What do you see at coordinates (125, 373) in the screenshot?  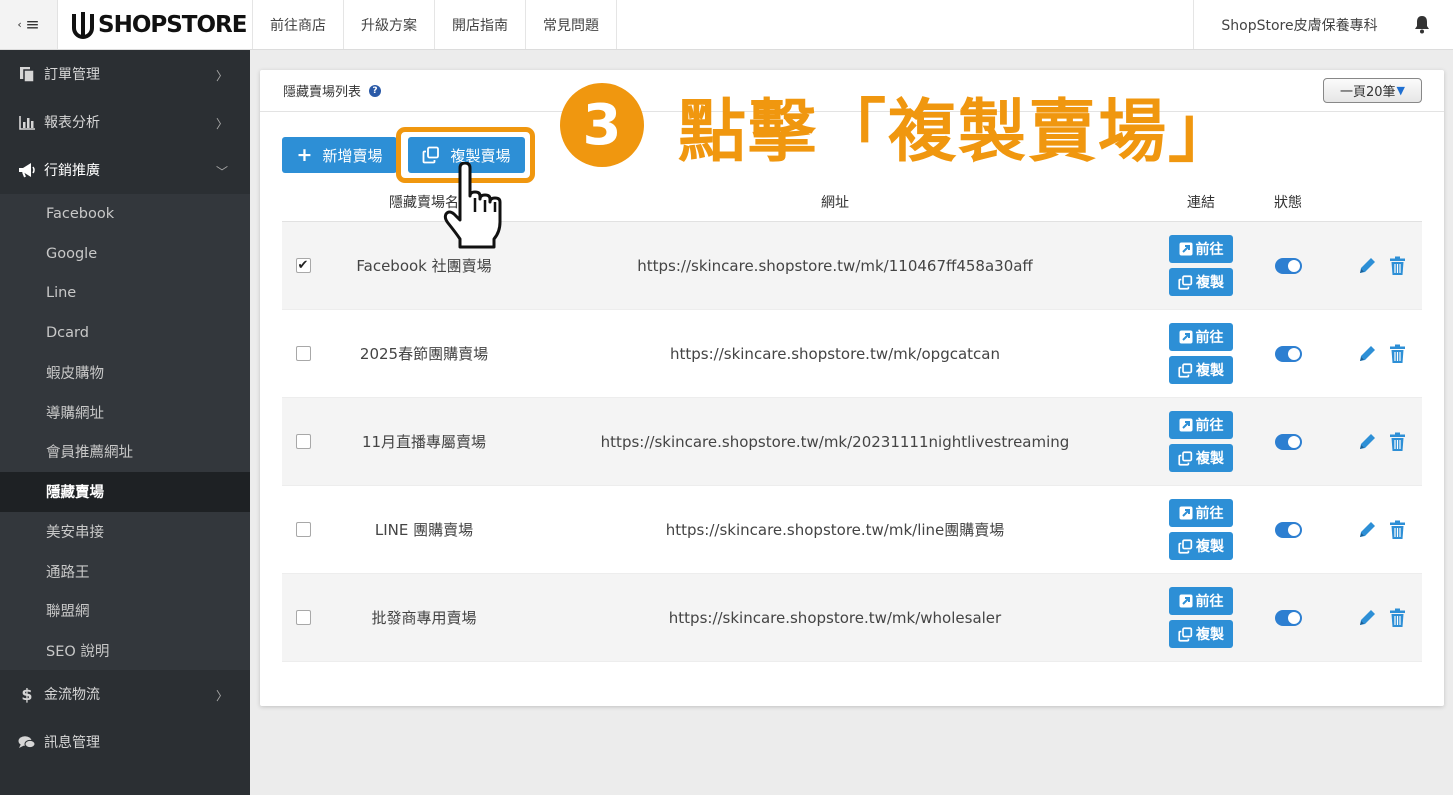 I see `sidebar-item-shopee: 蝦皮購物` at bounding box center [125, 373].